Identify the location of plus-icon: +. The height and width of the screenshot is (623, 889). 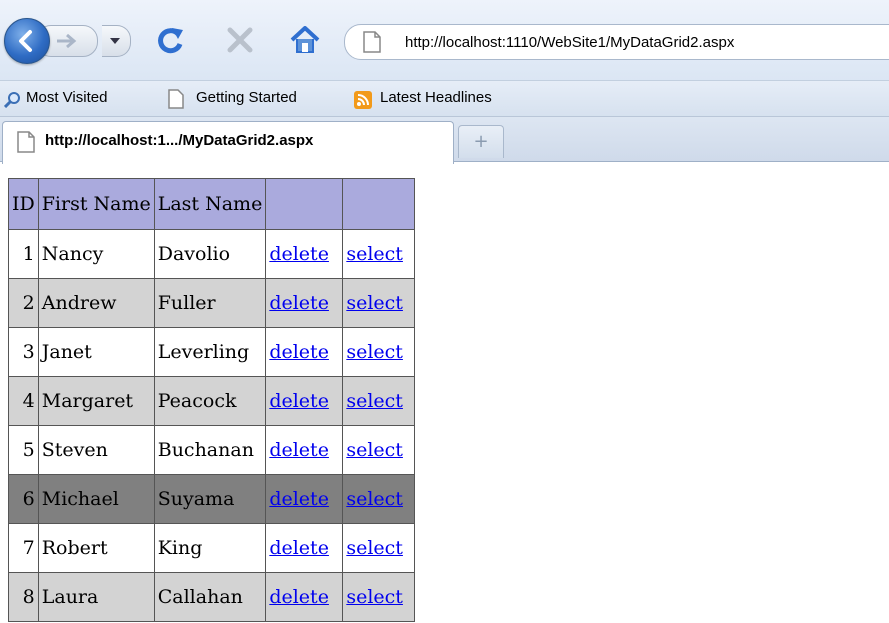
(481, 141).